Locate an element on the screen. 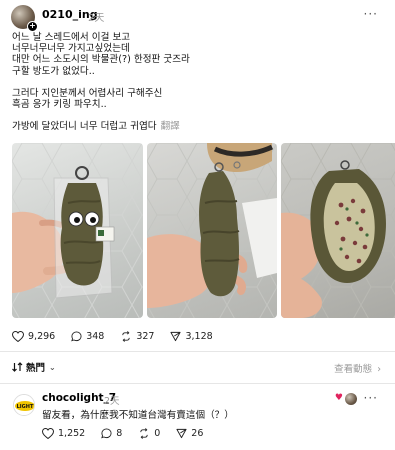 The width and height of the screenshot is (395, 450). reply-share-count: 26 is located at coordinates (197, 433).